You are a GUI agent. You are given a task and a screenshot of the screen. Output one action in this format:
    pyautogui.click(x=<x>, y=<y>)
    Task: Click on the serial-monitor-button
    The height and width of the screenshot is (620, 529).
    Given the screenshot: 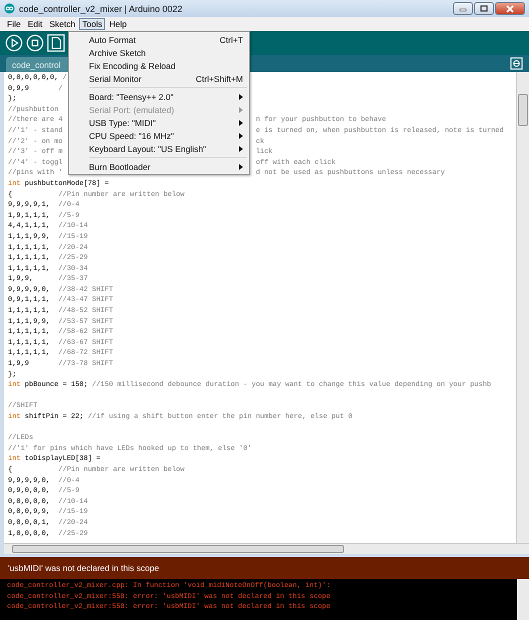 What is the action you would take?
    pyautogui.click(x=516, y=63)
    